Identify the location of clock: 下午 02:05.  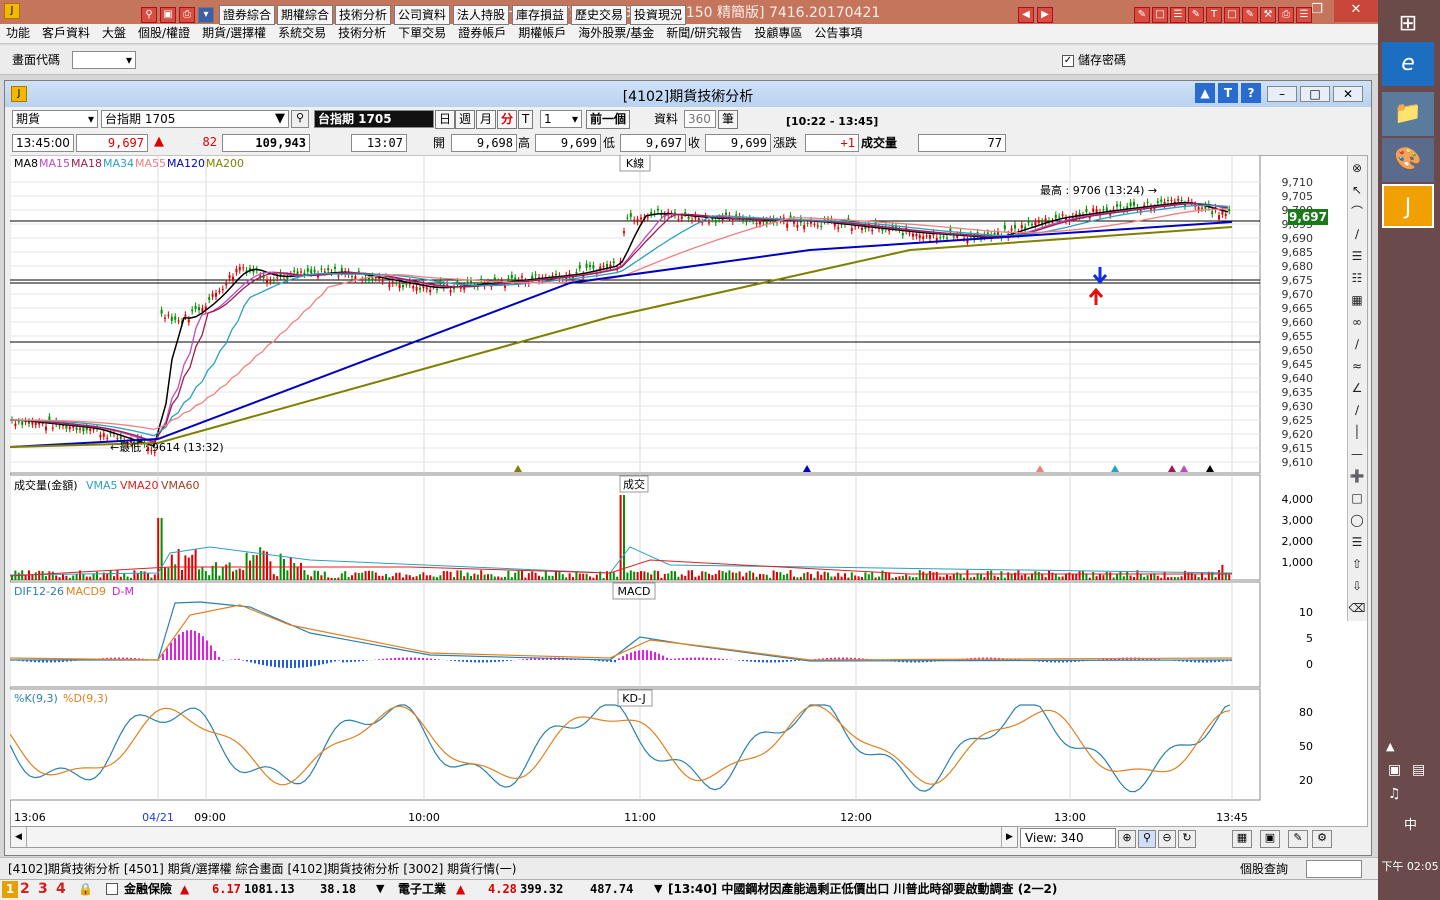
(1410, 866).